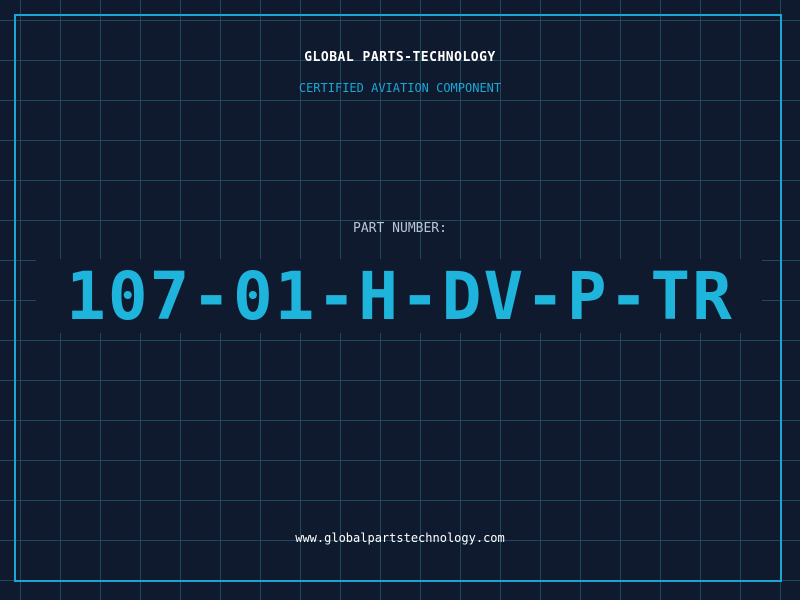 The width and height of the screenshot is (800, 600). I want to click on part-number-value: 107-01-H-DV-P-TR, so click(400, 296).